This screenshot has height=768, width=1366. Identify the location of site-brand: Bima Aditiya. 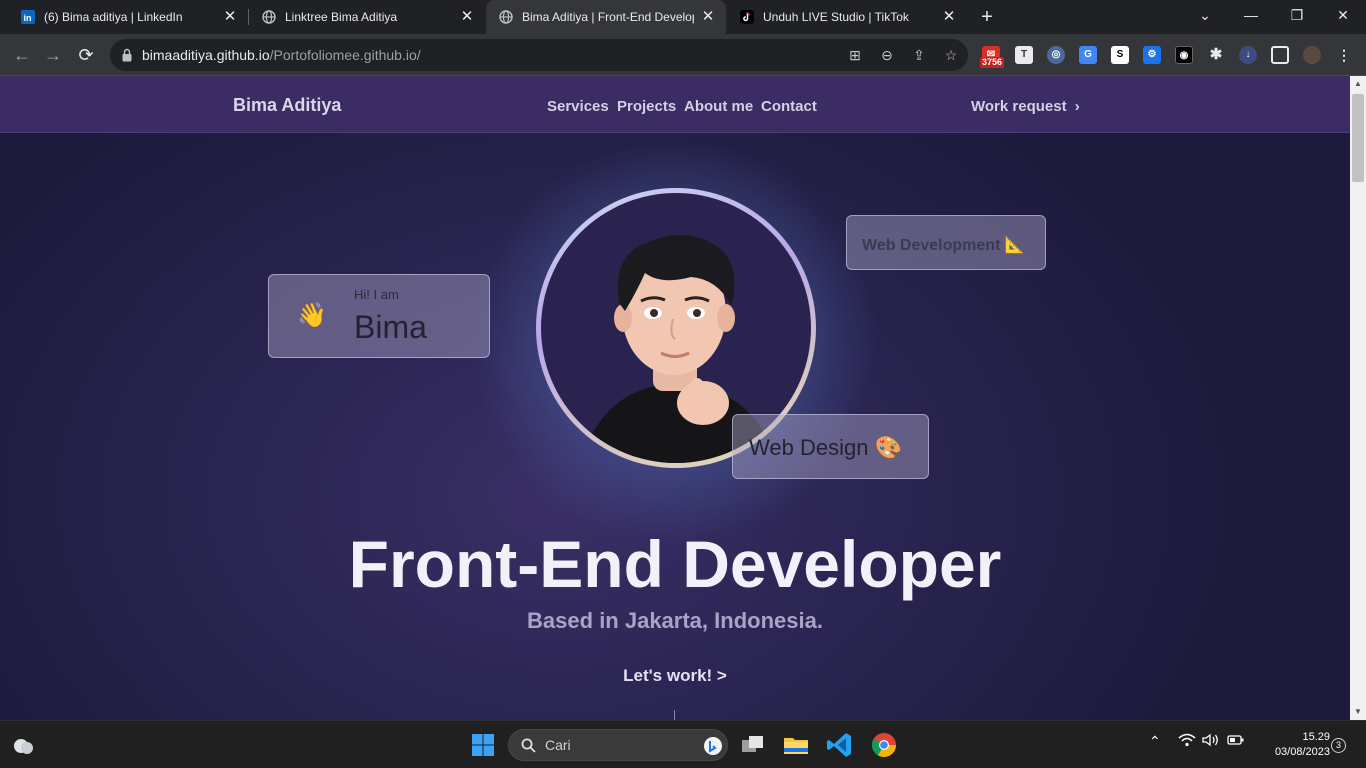
(287, 105).